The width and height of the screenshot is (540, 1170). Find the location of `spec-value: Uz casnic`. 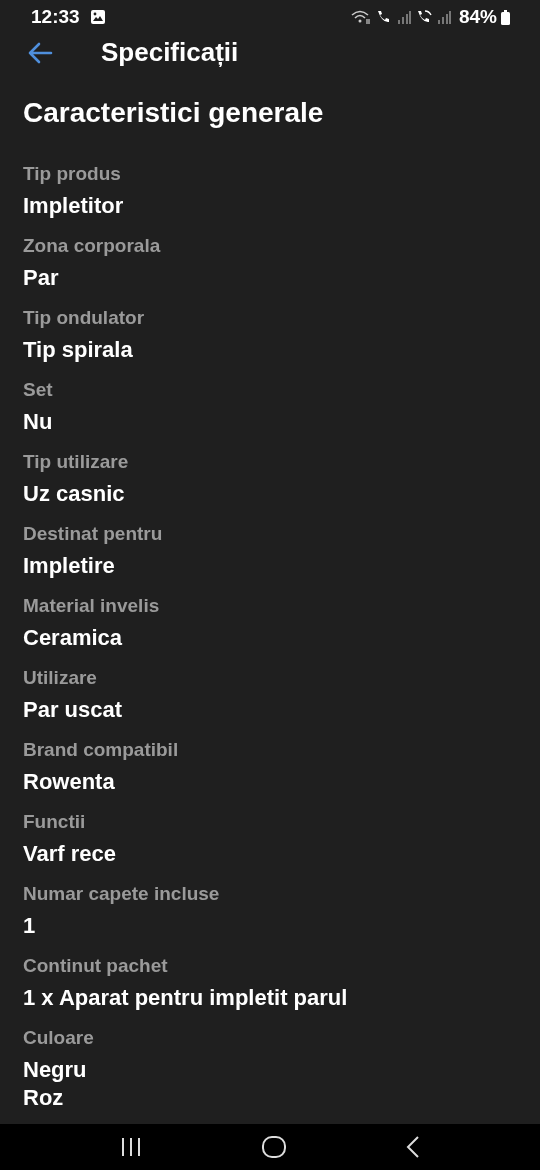

spec-value: Uz casnic is located at coordinates (74, 494).